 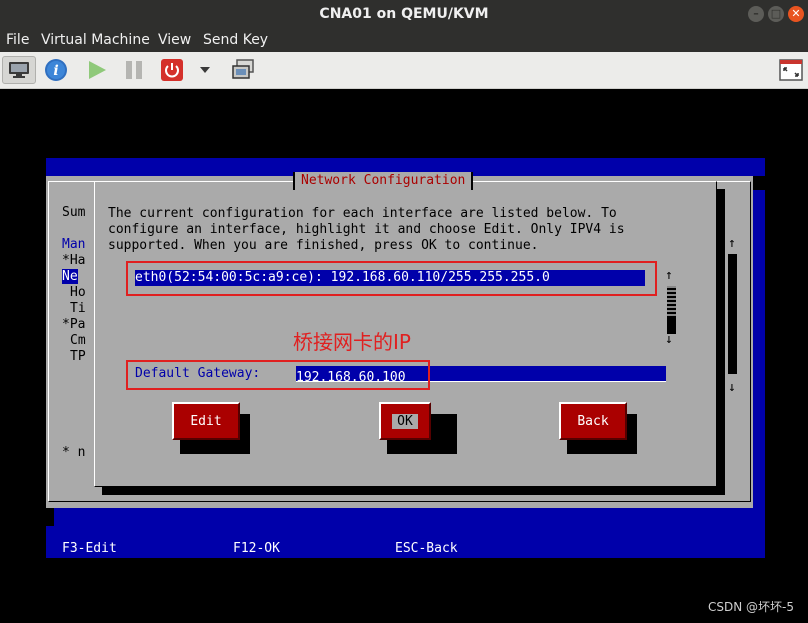 What do you see at coordinates (172, 70) in the screenshot?
I see `power-icon` at bounding box center [172, 70].